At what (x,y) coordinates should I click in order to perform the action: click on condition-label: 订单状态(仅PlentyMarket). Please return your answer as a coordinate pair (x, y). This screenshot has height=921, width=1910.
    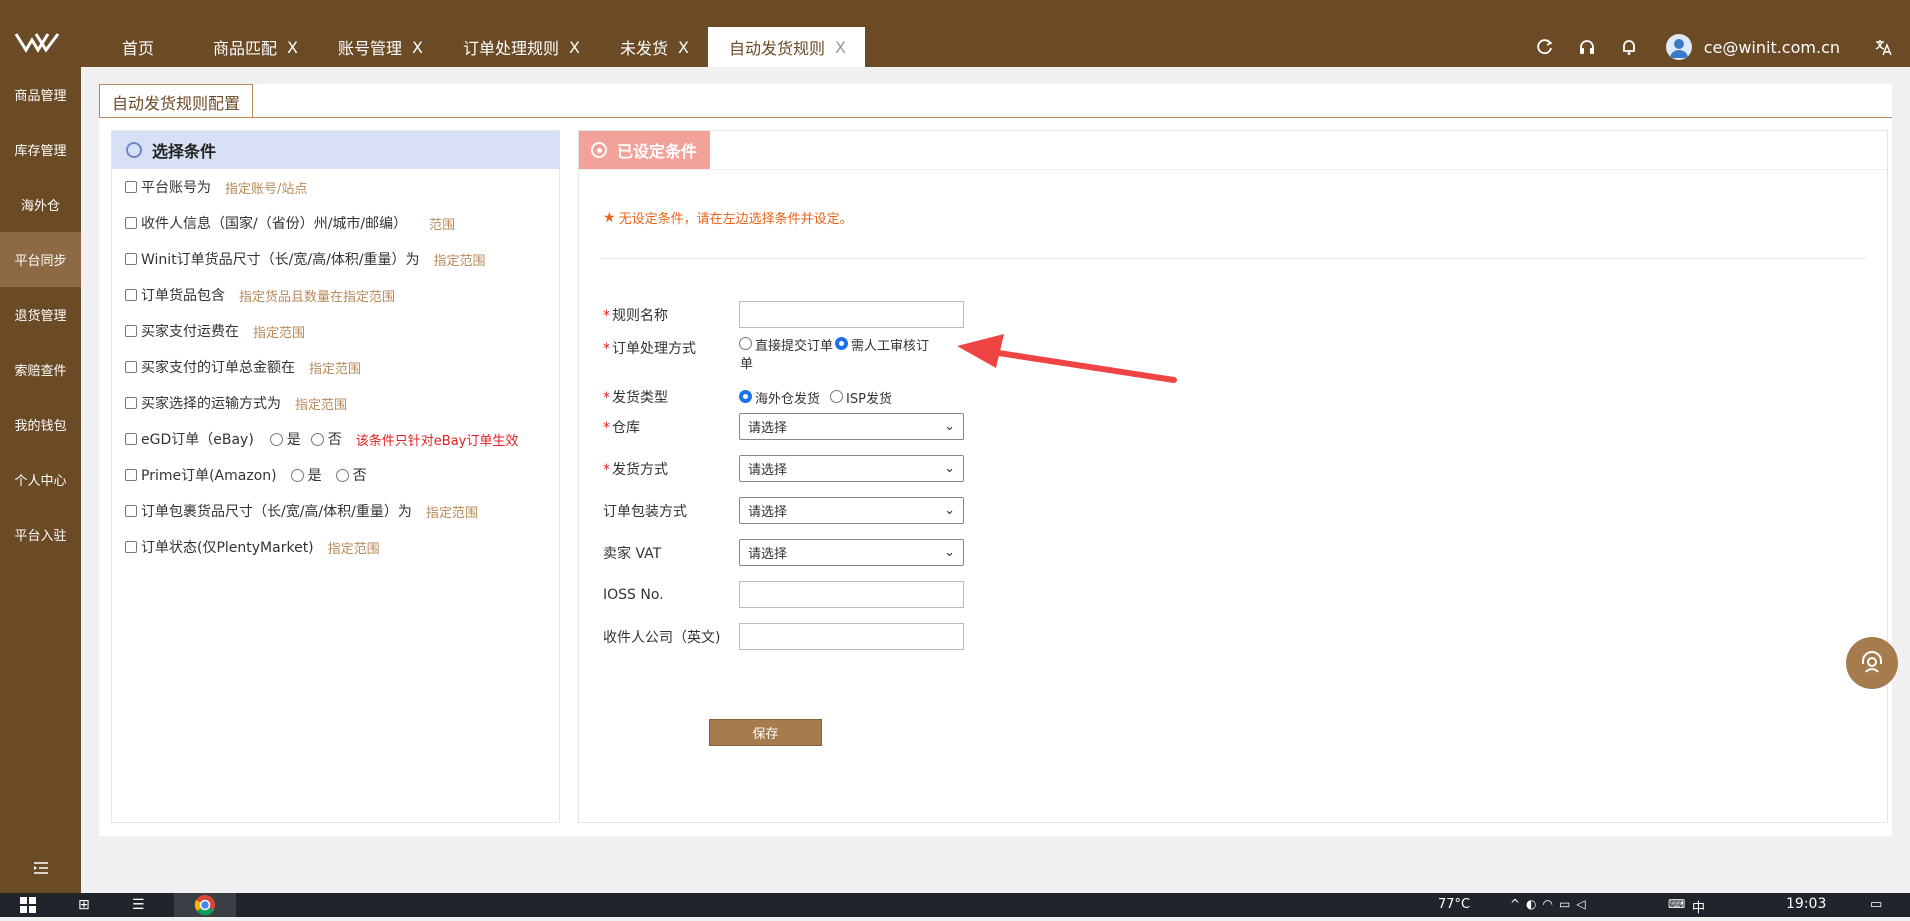
    Looking at the image, I should click on (227, 548).